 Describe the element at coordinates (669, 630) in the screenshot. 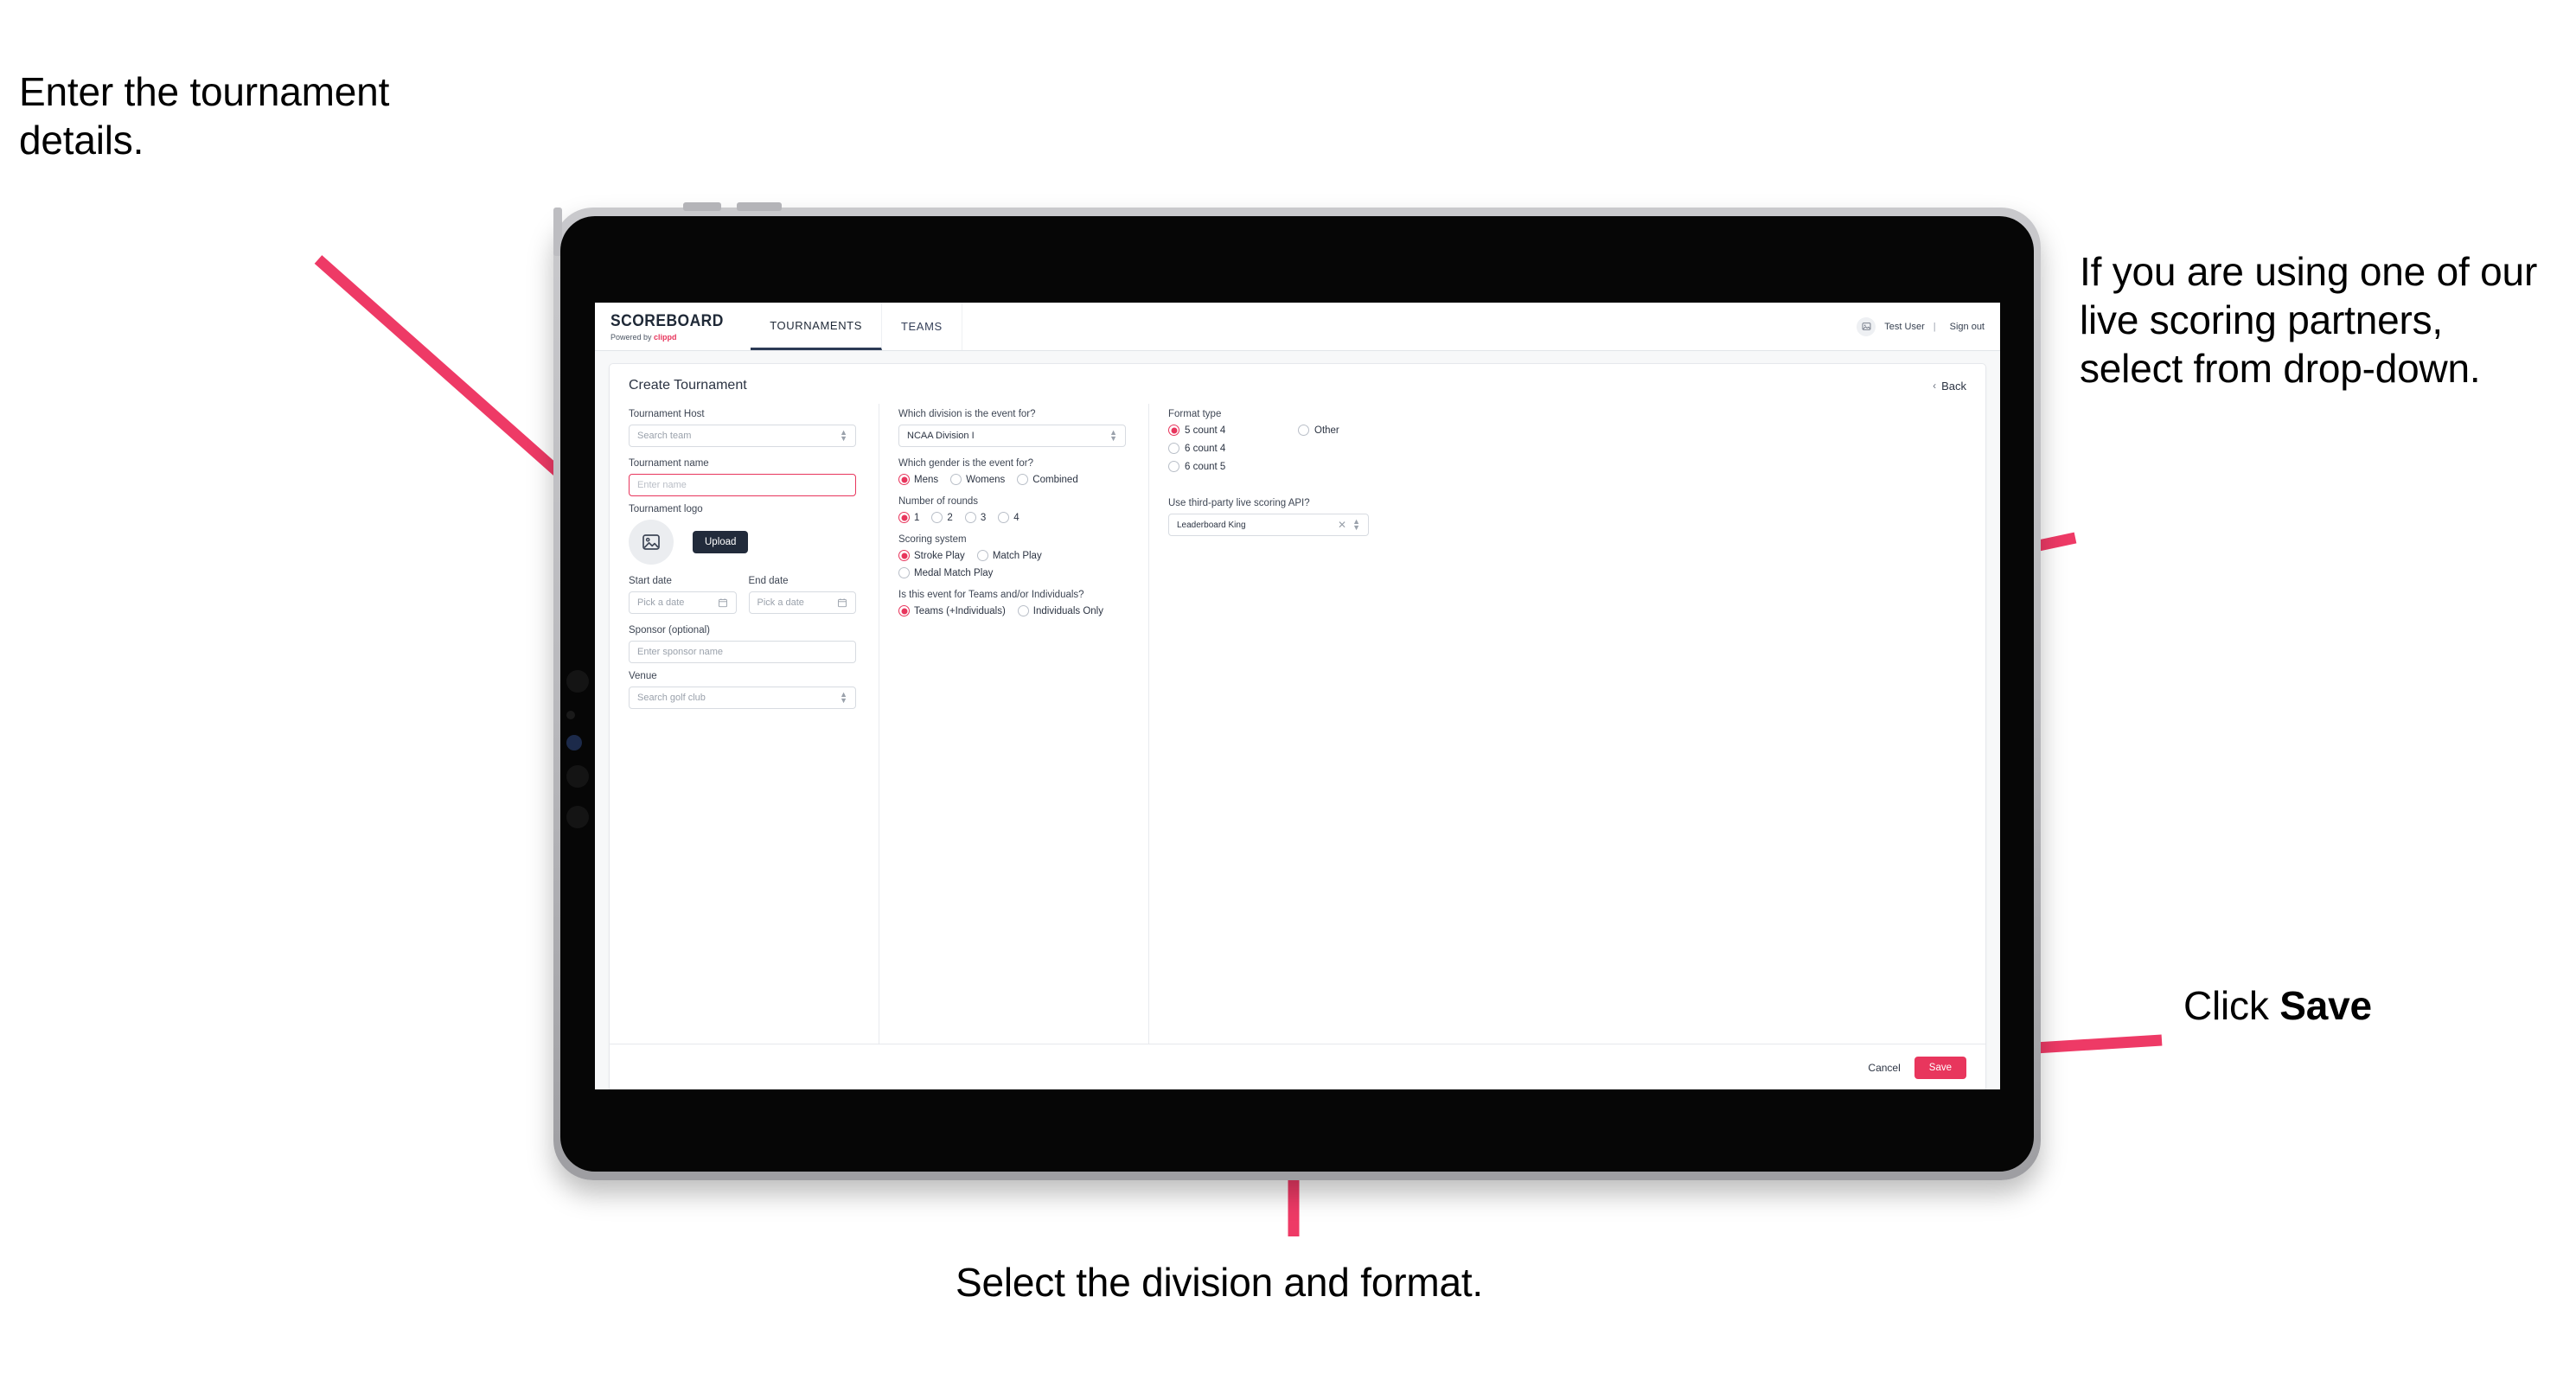

I see `sponsor-label: Sponsor (optional)` at that location.